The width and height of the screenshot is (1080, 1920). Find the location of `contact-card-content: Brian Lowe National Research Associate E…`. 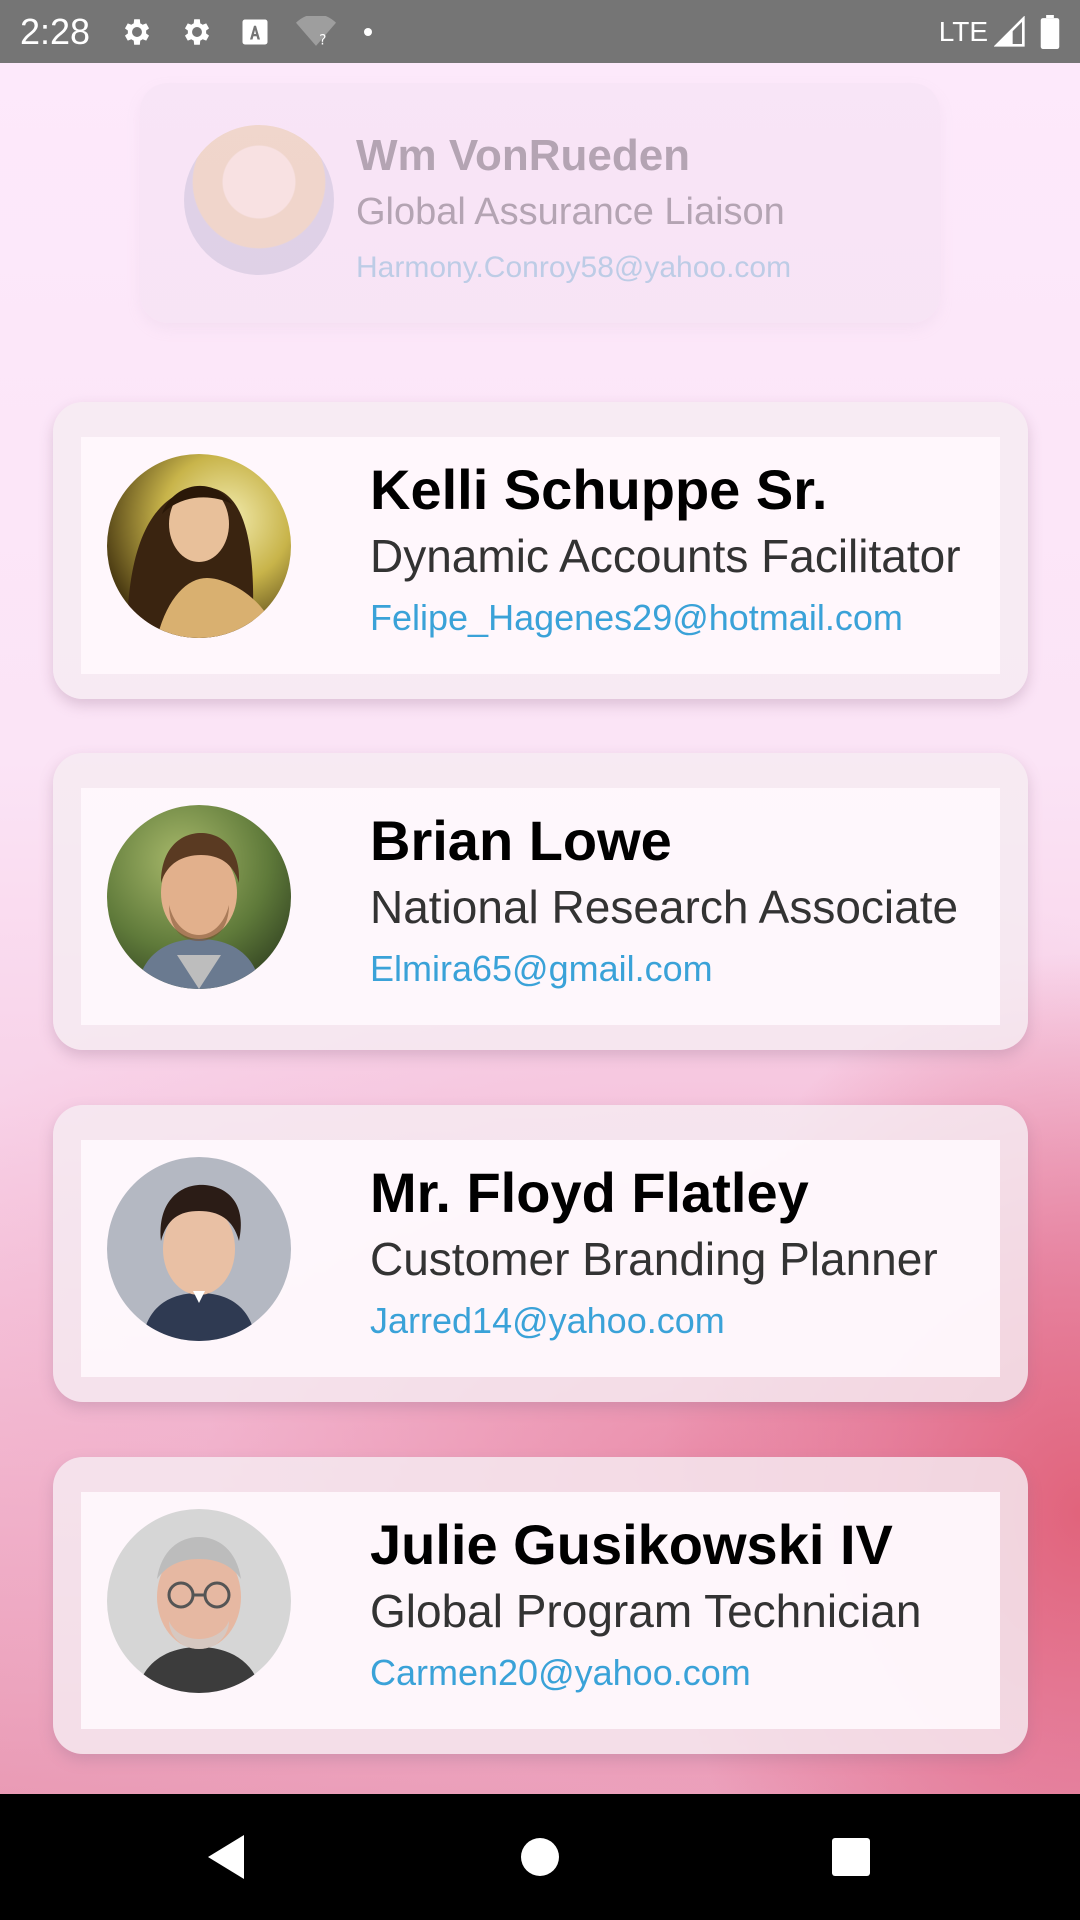

contact-card-content: Brian Lowe National Research Associate E… is located at coordinates (540, 906).